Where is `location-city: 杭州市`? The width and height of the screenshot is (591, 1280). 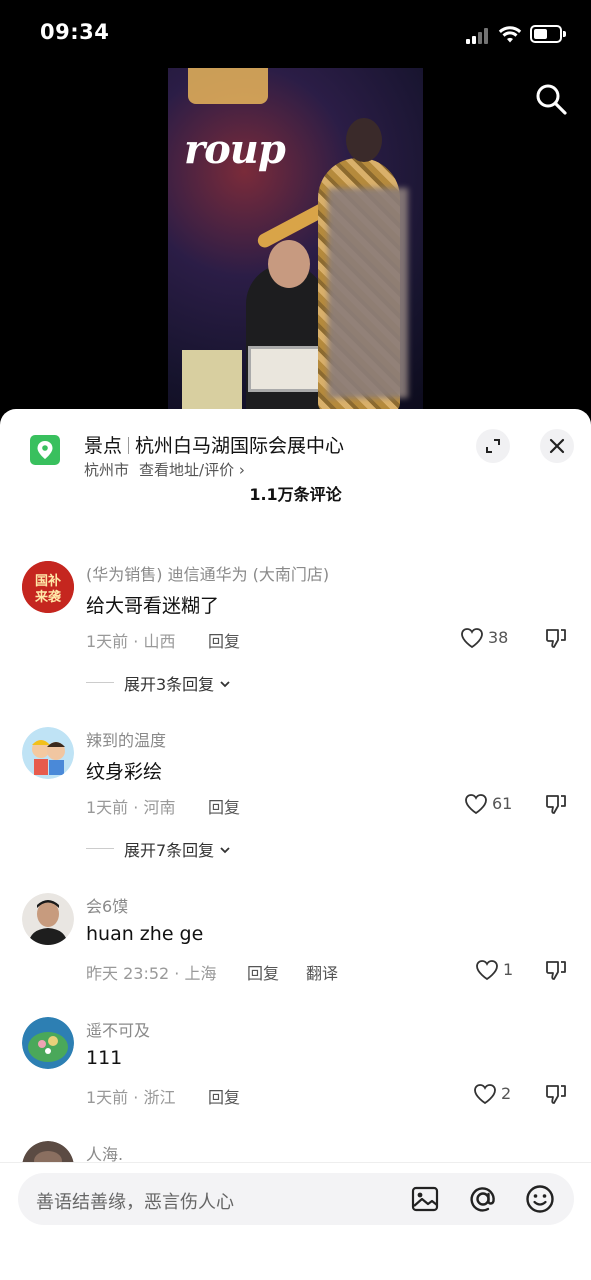
location-city: 杭州市 is located at coordinates (107, 470).